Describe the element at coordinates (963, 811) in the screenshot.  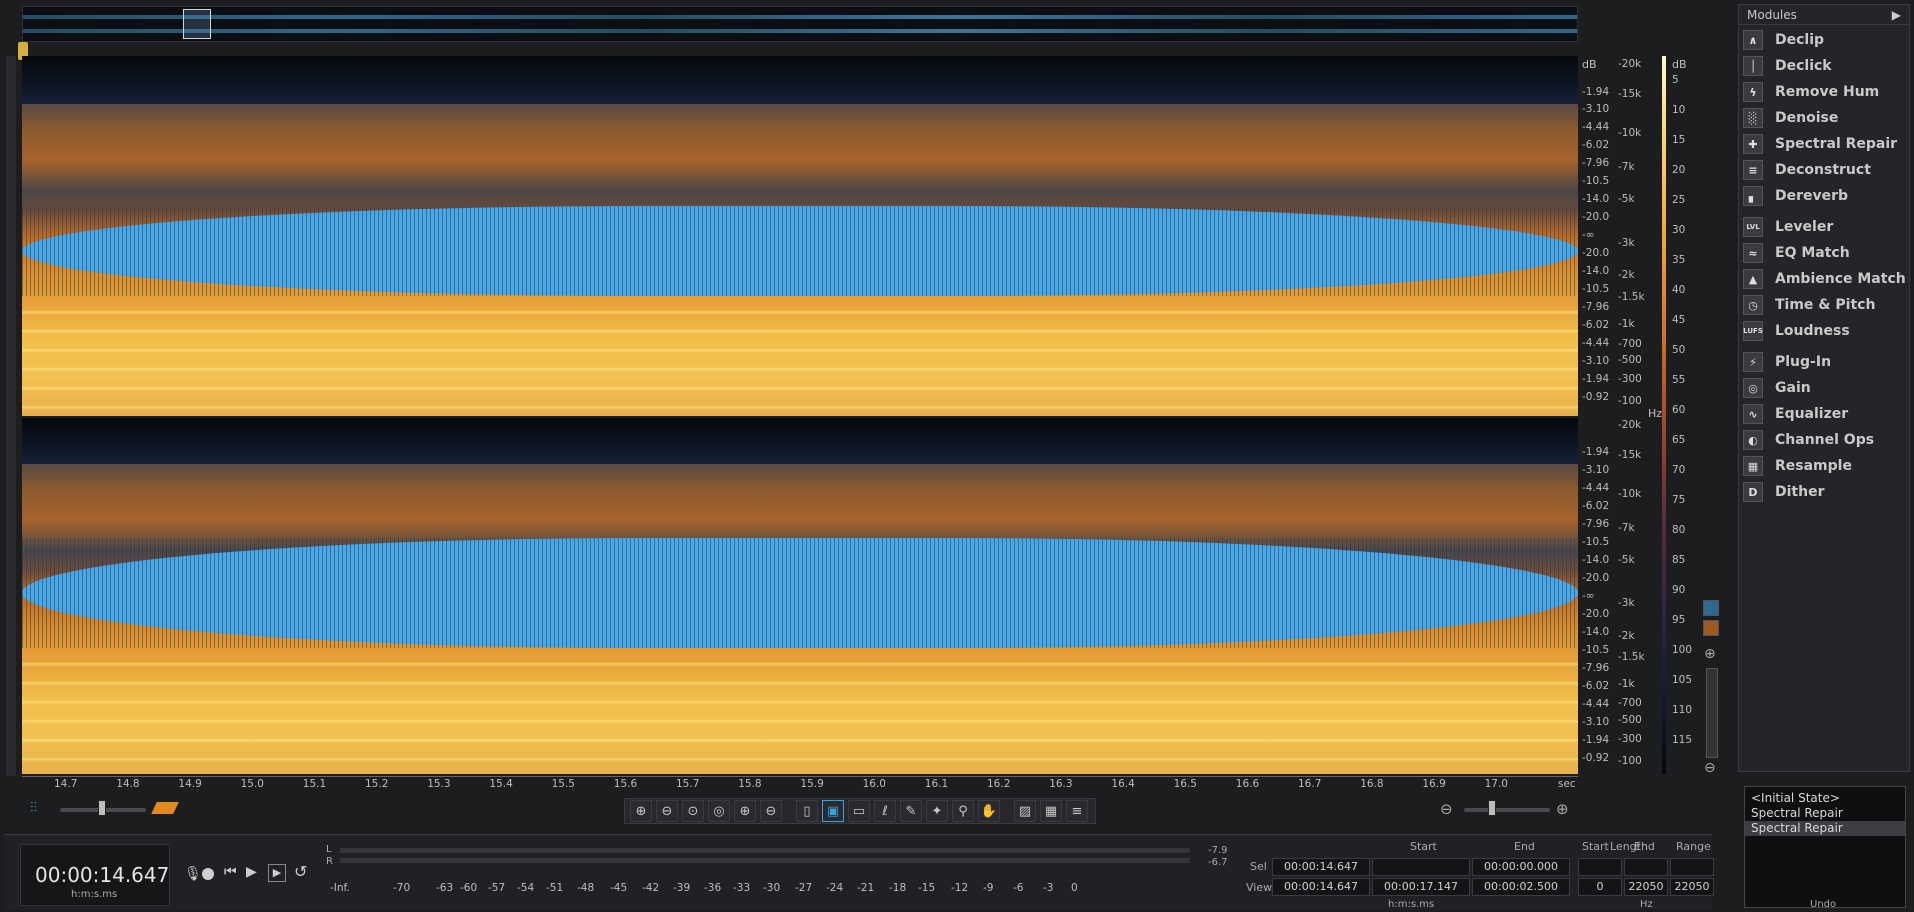
I see `magnify-tool-icon: ⚲` at that location.